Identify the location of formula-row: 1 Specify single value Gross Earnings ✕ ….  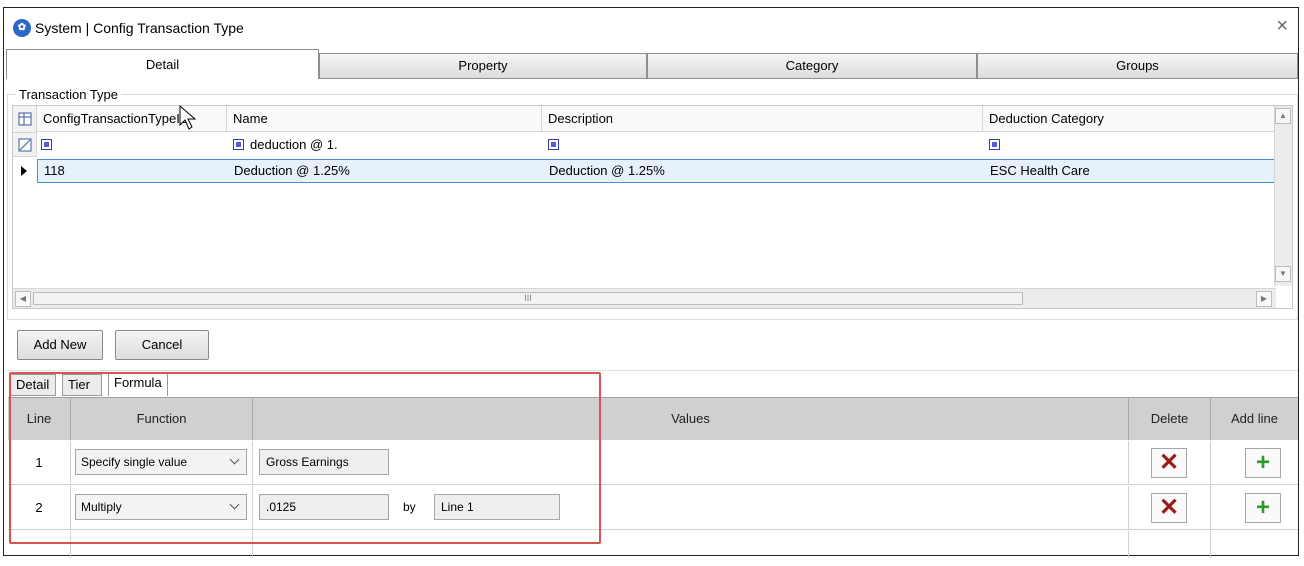
(653, 463).